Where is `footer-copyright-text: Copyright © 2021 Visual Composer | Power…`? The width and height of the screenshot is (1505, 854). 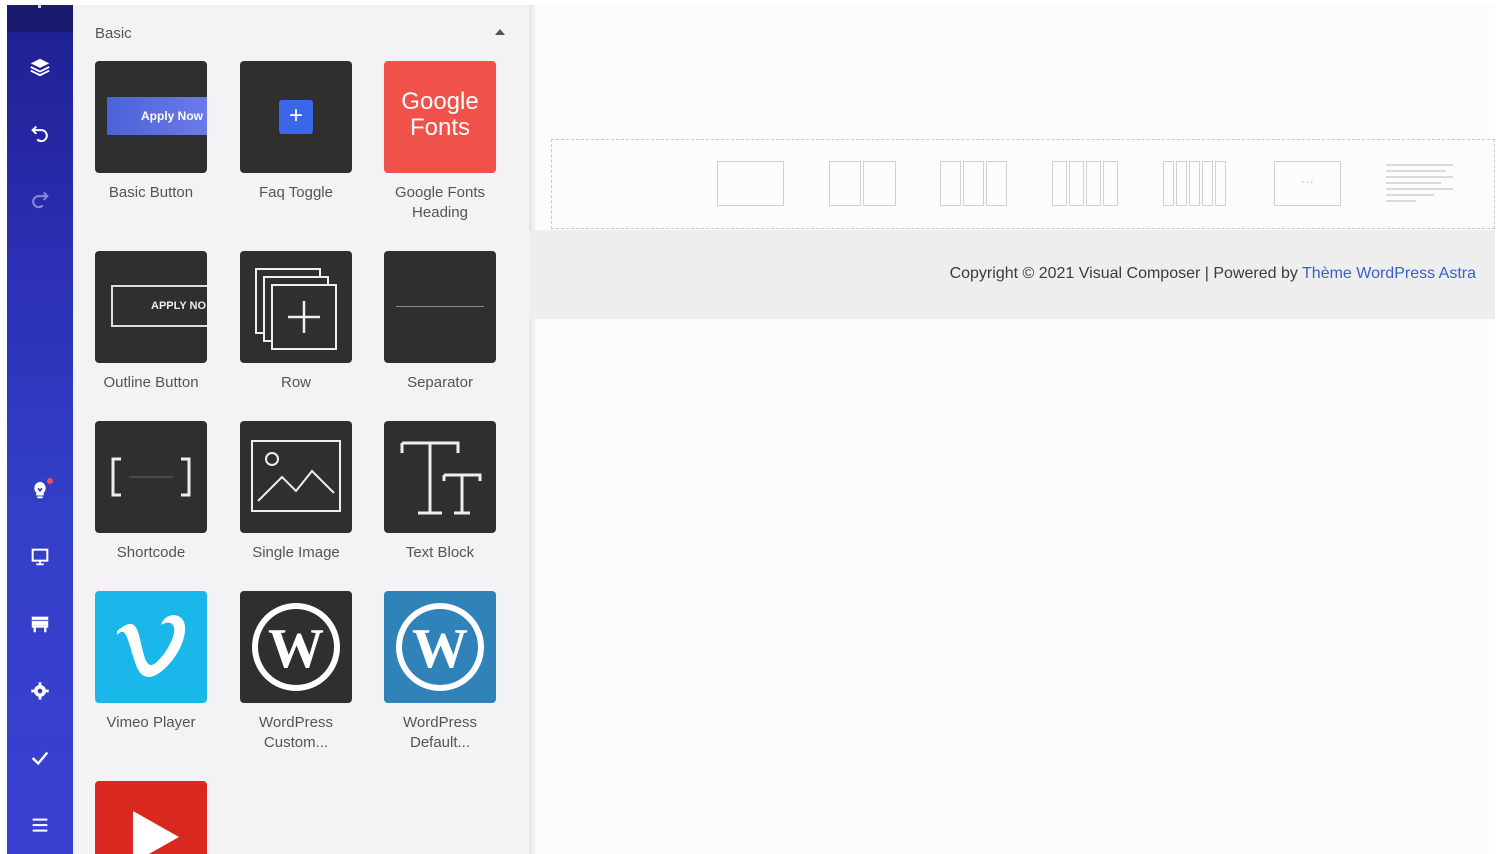 footer-copyright-text: Copyright © 2021 Visual Composer | Power… is located at coordinates (1126, 273).